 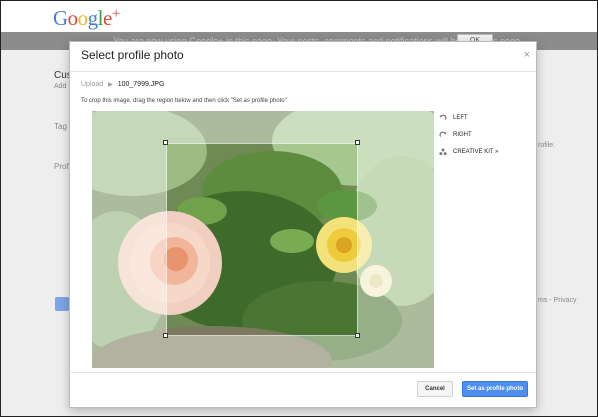 I want to click on crop-mask-left, so click(x=129, y=239).